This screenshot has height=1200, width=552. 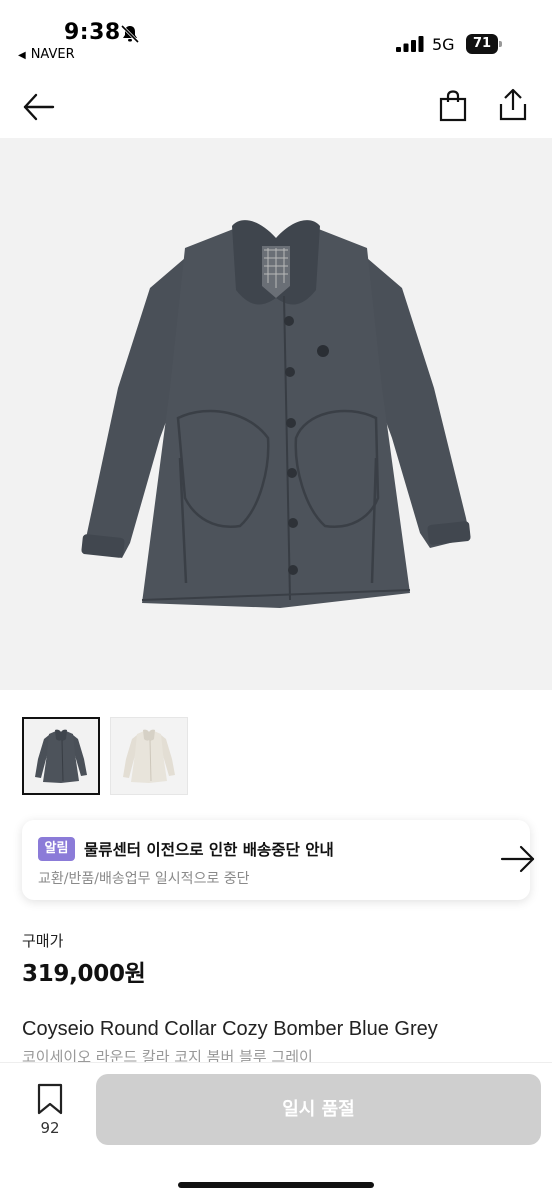 I want to click on thumbnail-grey, so click(x=61, y=756).